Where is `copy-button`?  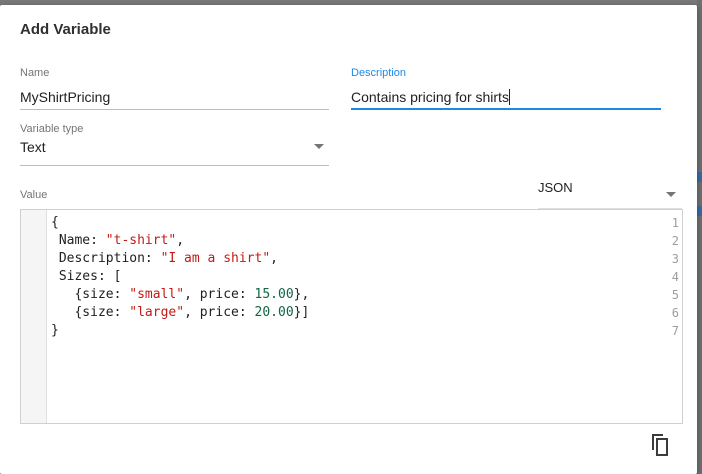 copy-button is located at coordinates (660, 445).